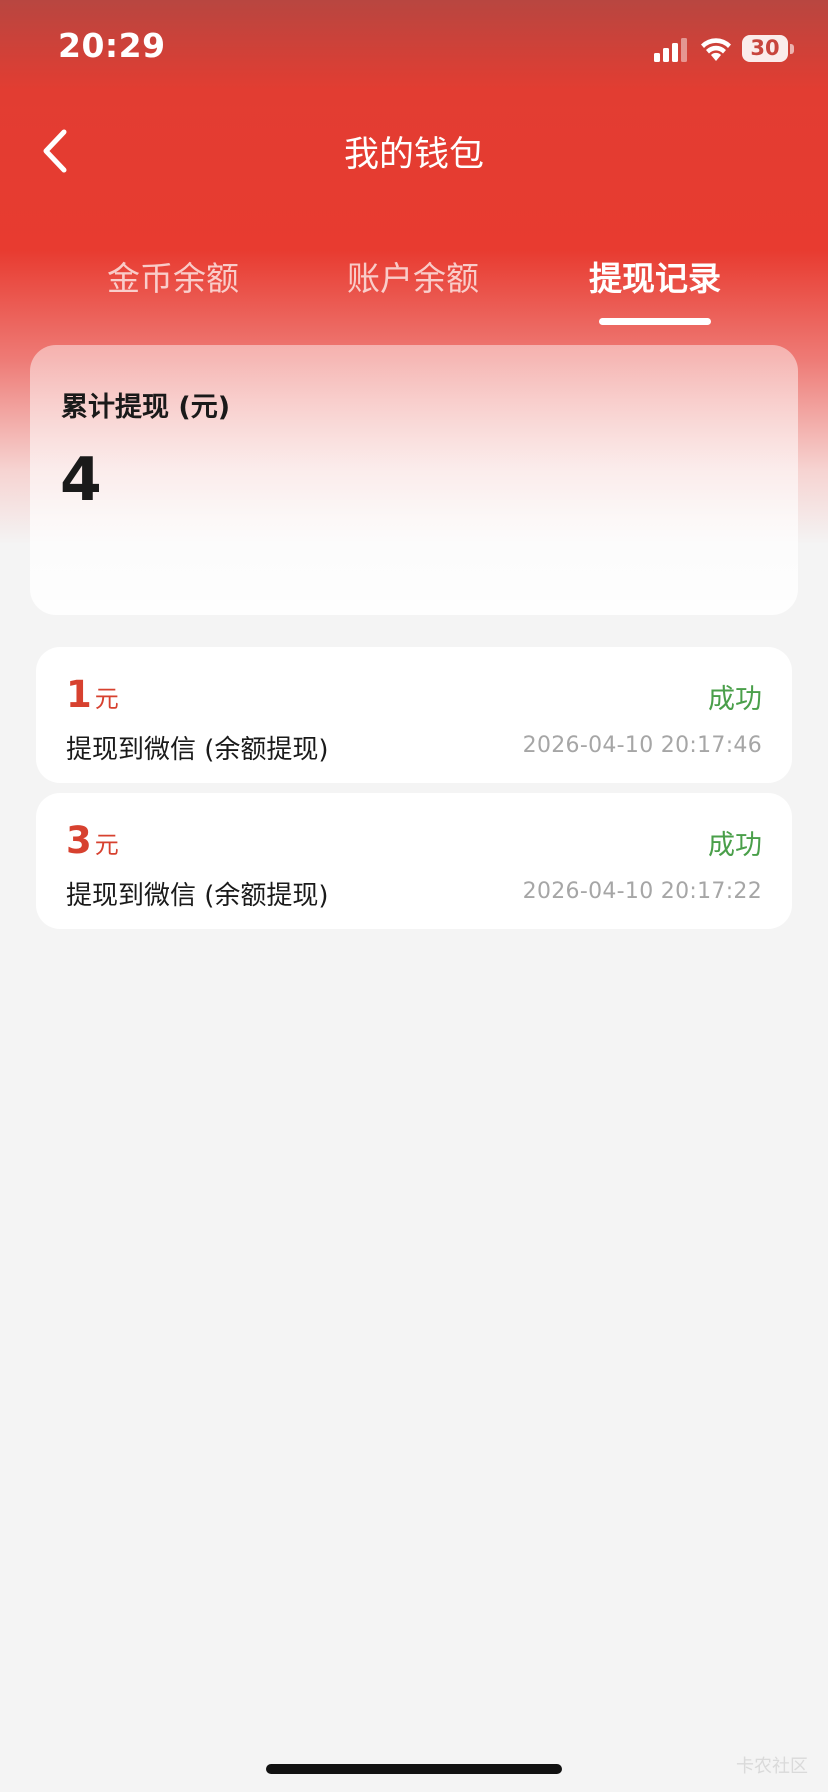 Image resolution: width=828 pixels, height=1792 pixels. What do you see at coordinates (413, 276) in the screenshot?
I see `tab-account-balance: 账户余额` at bounding box center [413, 276].